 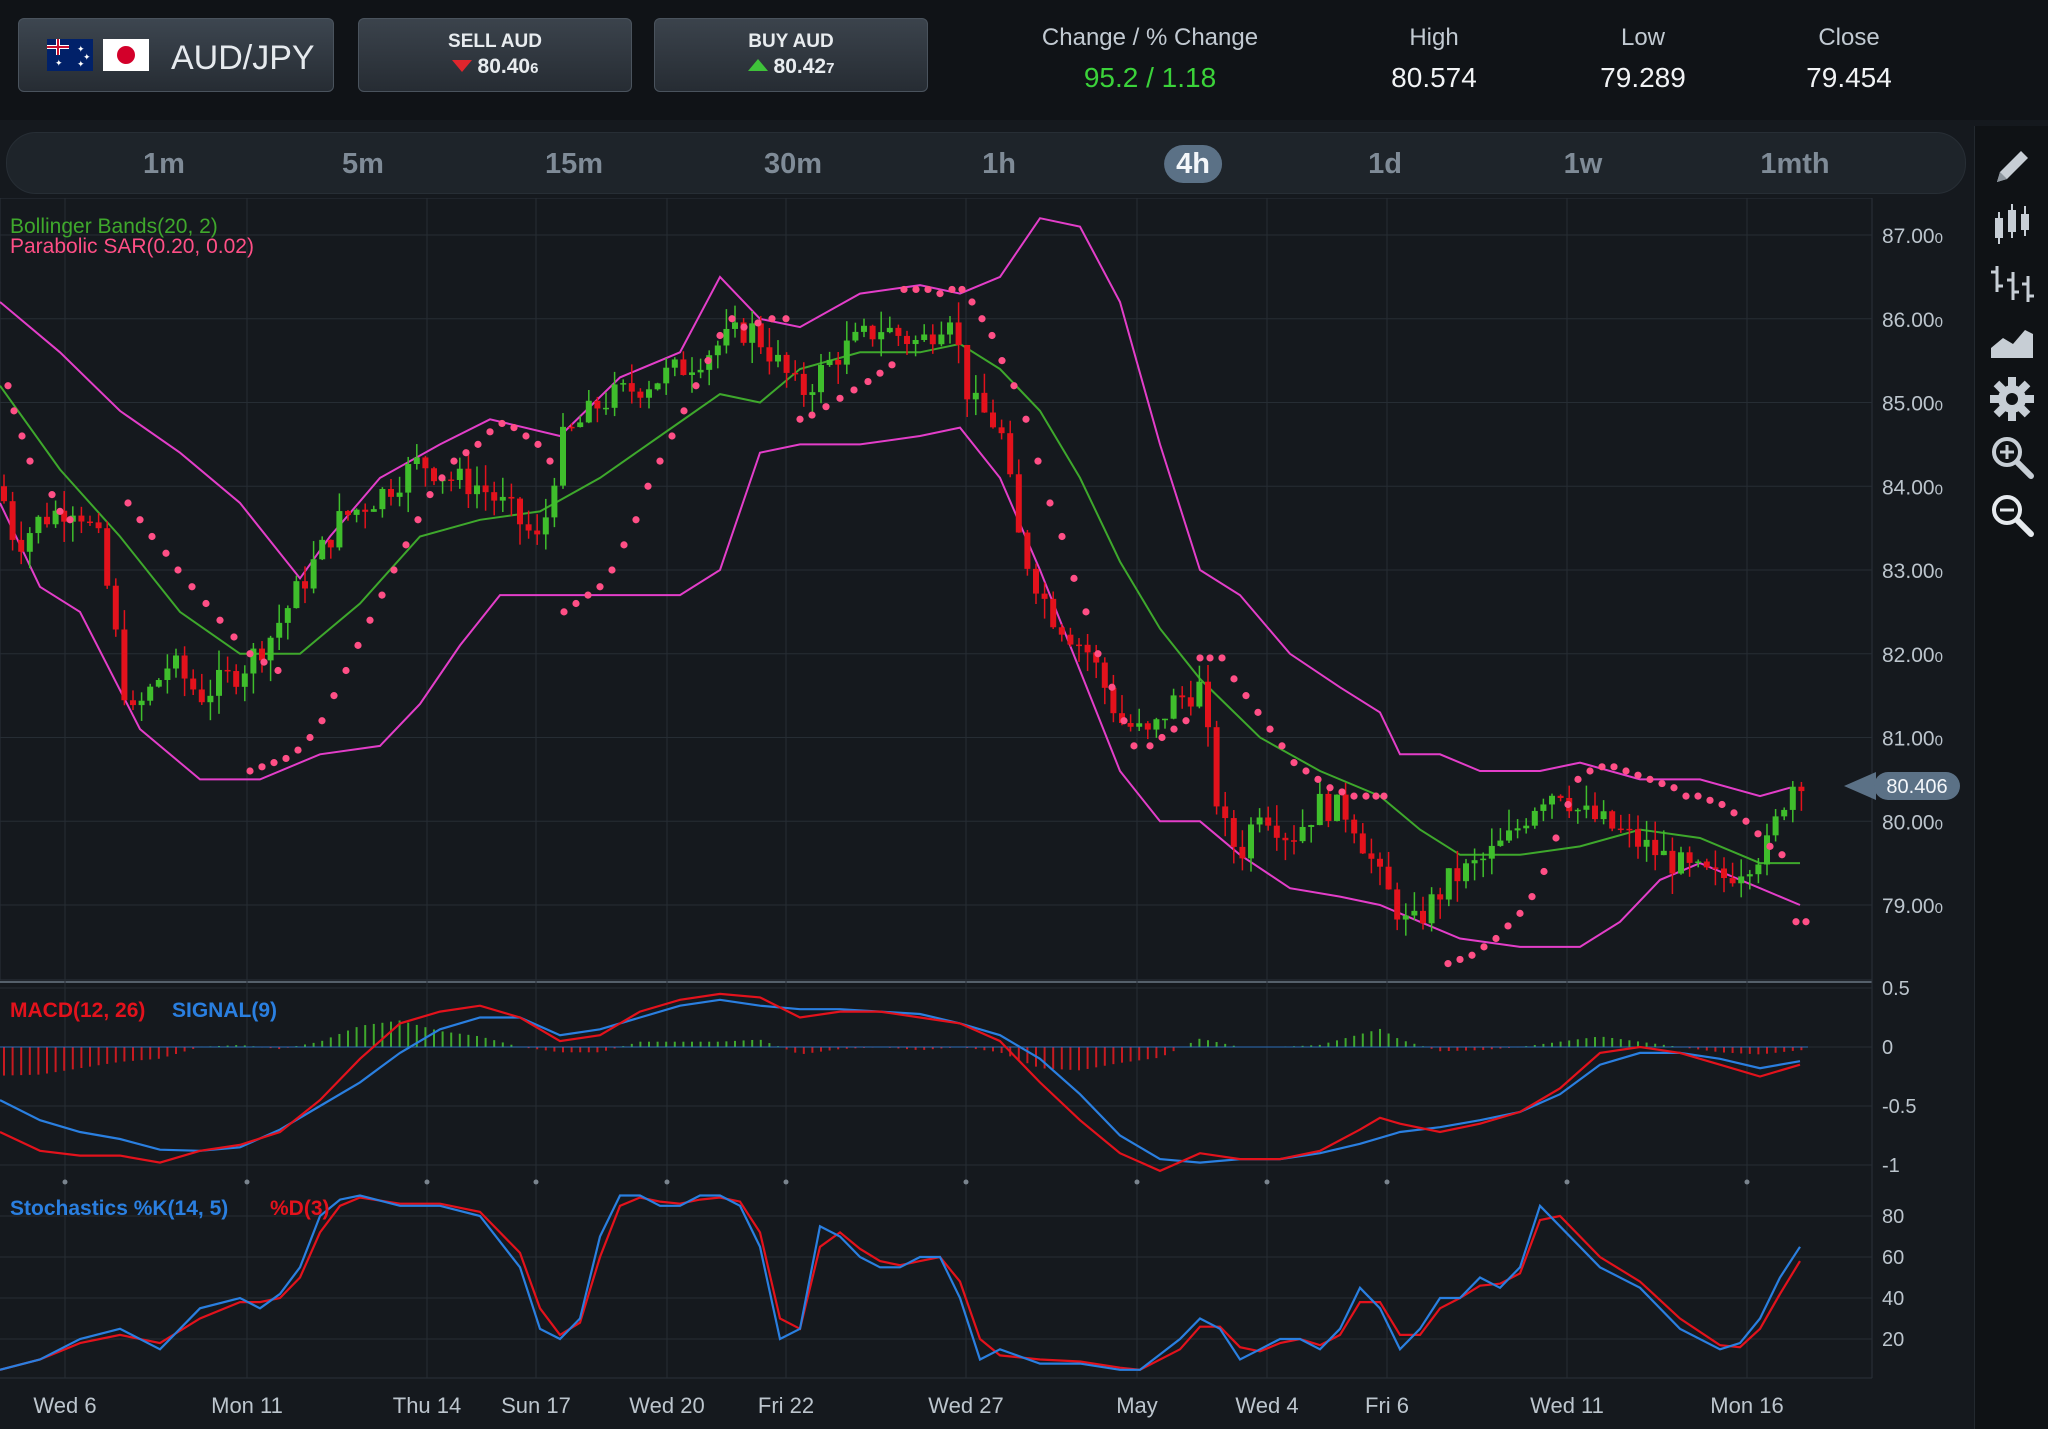 I want to click on area-chart-icon, so click(x=2012, y=341).